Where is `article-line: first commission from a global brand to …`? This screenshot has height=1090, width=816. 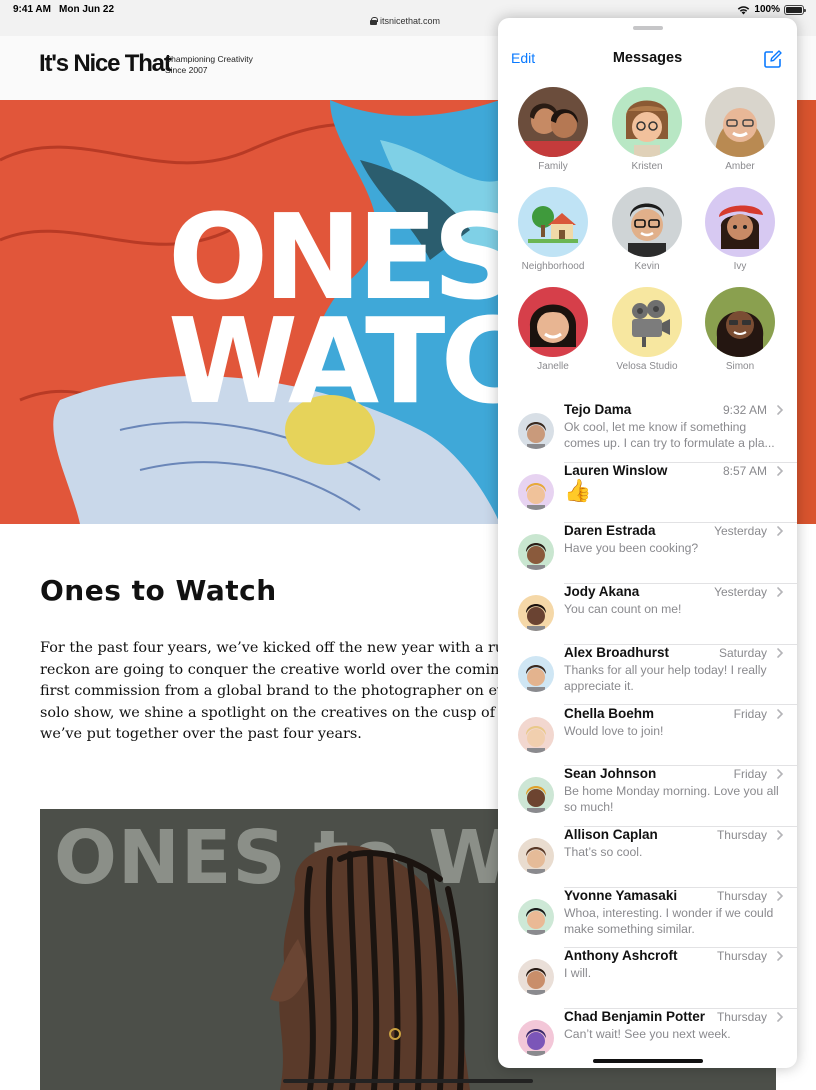 article-line: first commission from a global brand to … is located at coordinates (275, 691).